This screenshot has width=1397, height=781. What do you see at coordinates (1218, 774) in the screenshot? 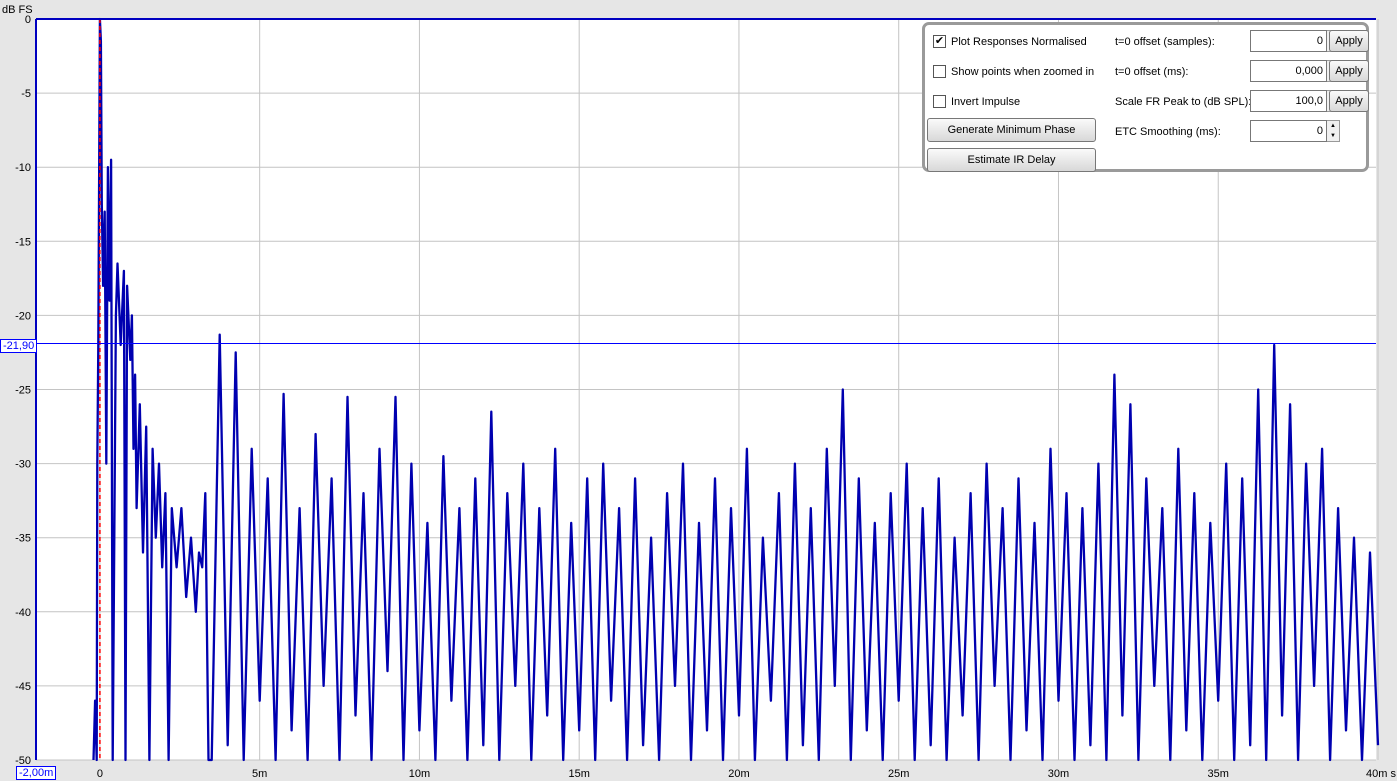
I see `x-tick-label: 35m` at bounding box center [1218, 774].